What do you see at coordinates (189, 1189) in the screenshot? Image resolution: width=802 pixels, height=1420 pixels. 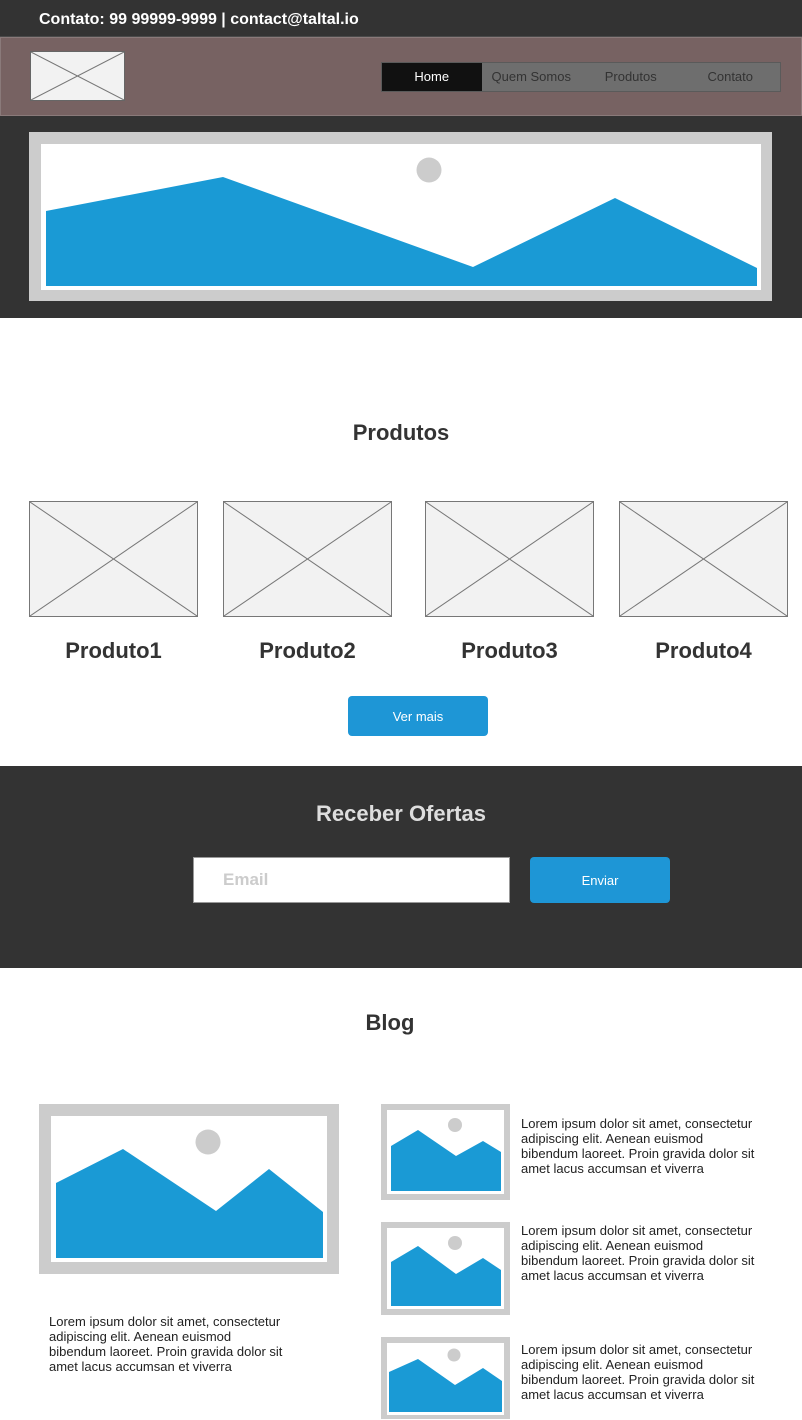 I see `blog-main-image-icon` at bounding box center [189, 1189].